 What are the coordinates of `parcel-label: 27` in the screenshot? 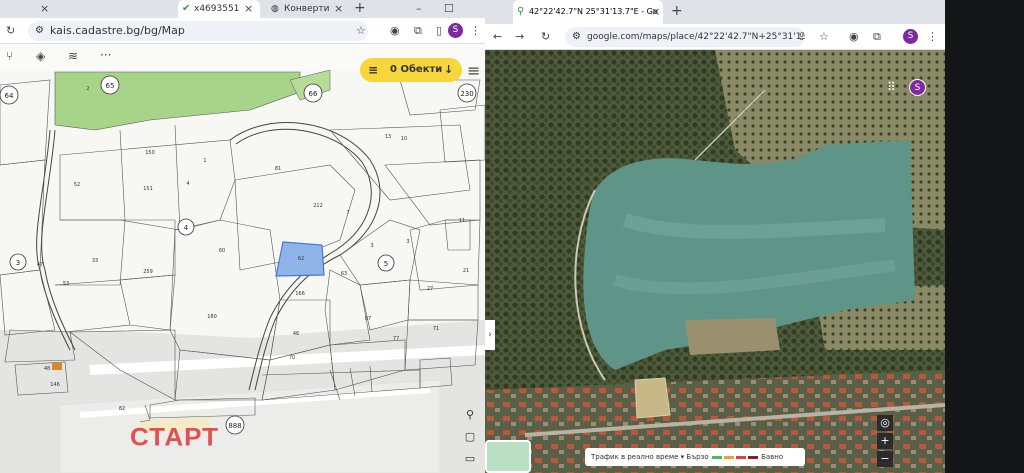 It's located at (430, 289).